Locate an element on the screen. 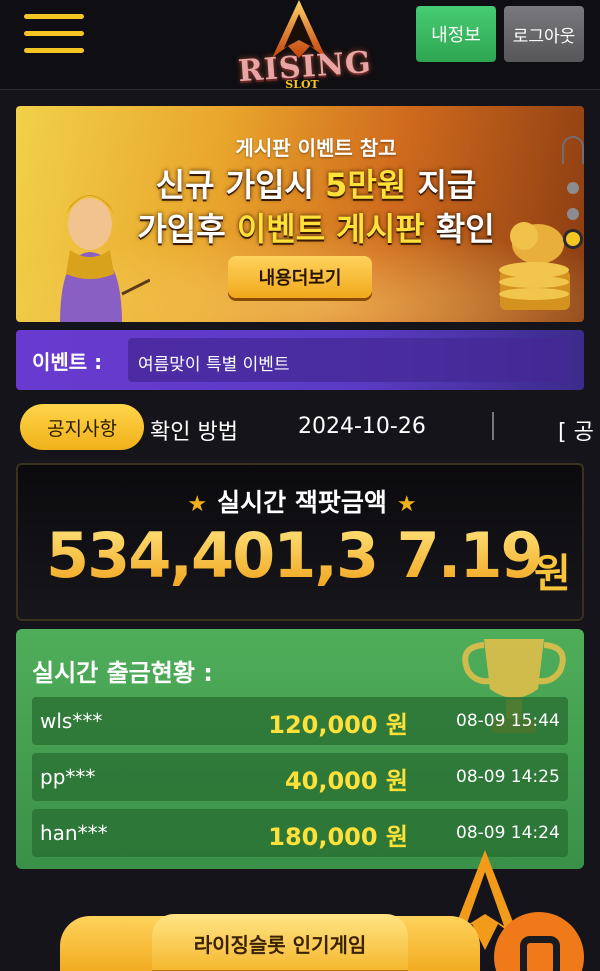  notice-ticker: 공지사항 확인 방법 2024-10-26 [ 공 is located at coordinates (308, 427).